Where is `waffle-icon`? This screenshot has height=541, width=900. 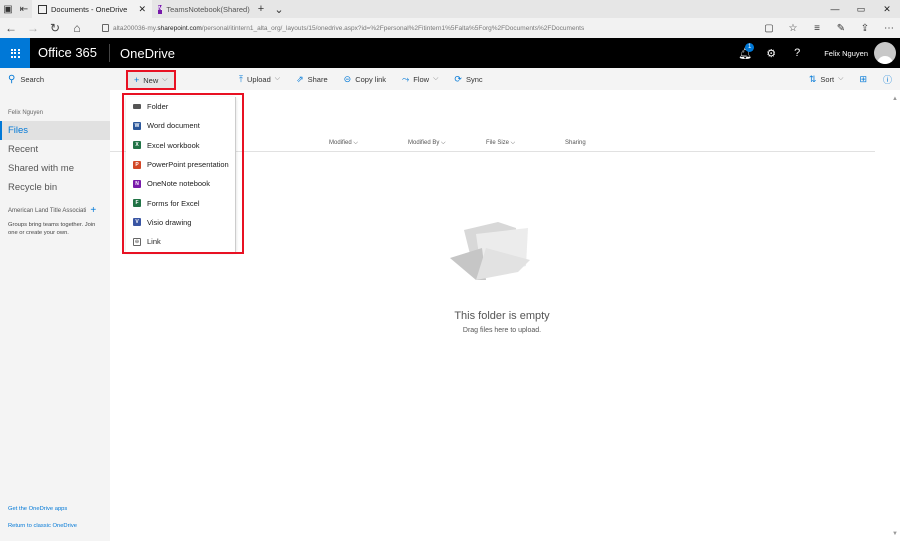 waffle-icon is located at coordinates (15, 53).